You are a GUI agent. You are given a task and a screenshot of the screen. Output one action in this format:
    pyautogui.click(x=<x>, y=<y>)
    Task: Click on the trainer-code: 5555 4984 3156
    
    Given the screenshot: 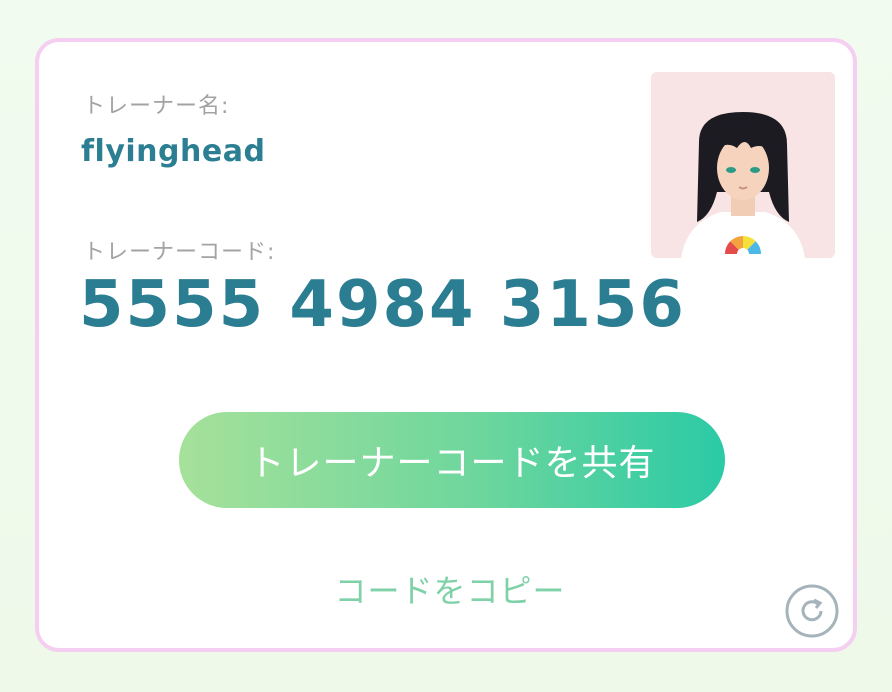 What is the action you would take?
    pyautogui.click(x=382, y=305)
    